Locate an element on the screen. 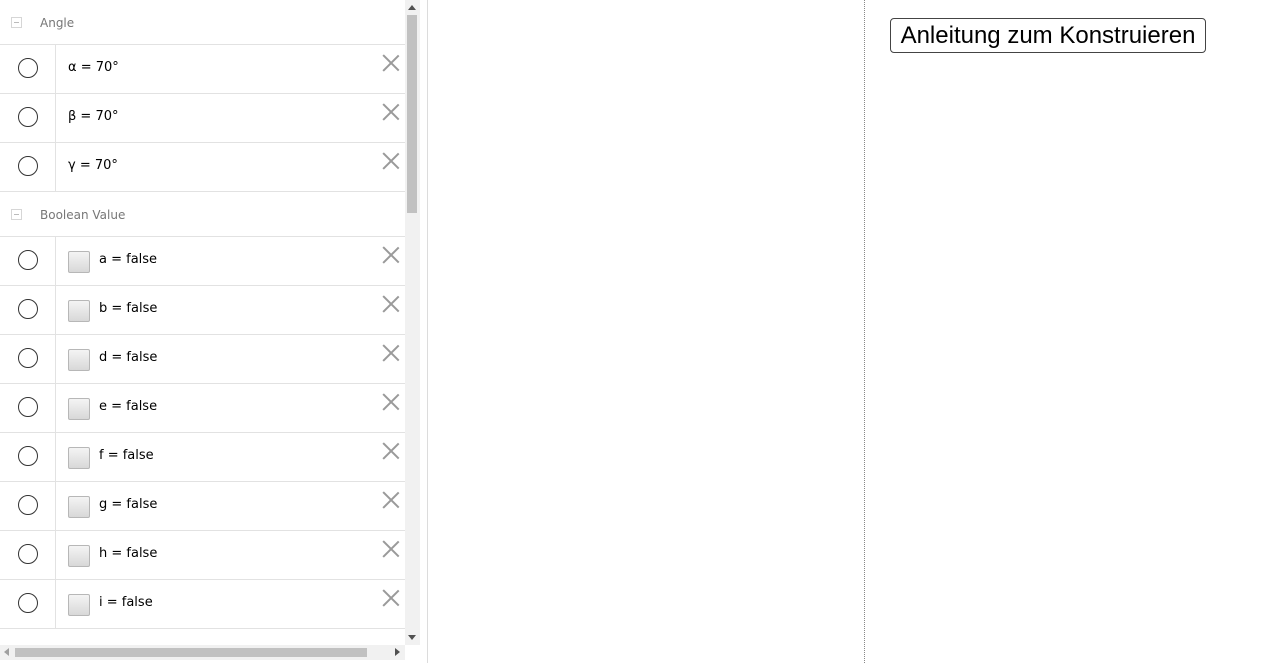 The image size is (1280, 663). group-label: Angle is located at coordinates (57, 23).